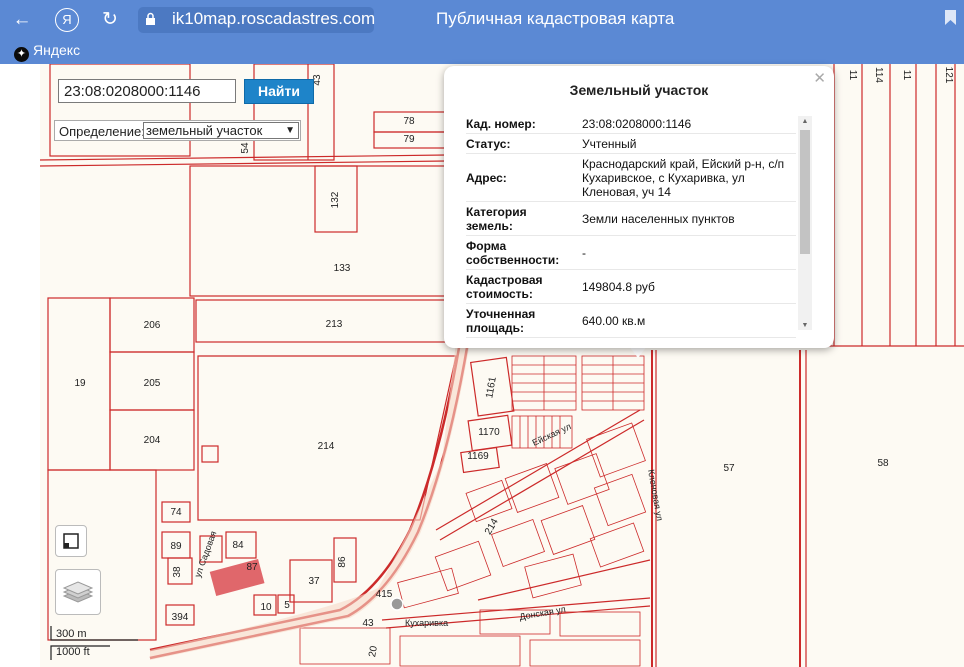 Image resolution: width=964 pixels, height=667 pixels. I want to click on definition-filter: Определение: земельный участок ▼, so click(177, 130).